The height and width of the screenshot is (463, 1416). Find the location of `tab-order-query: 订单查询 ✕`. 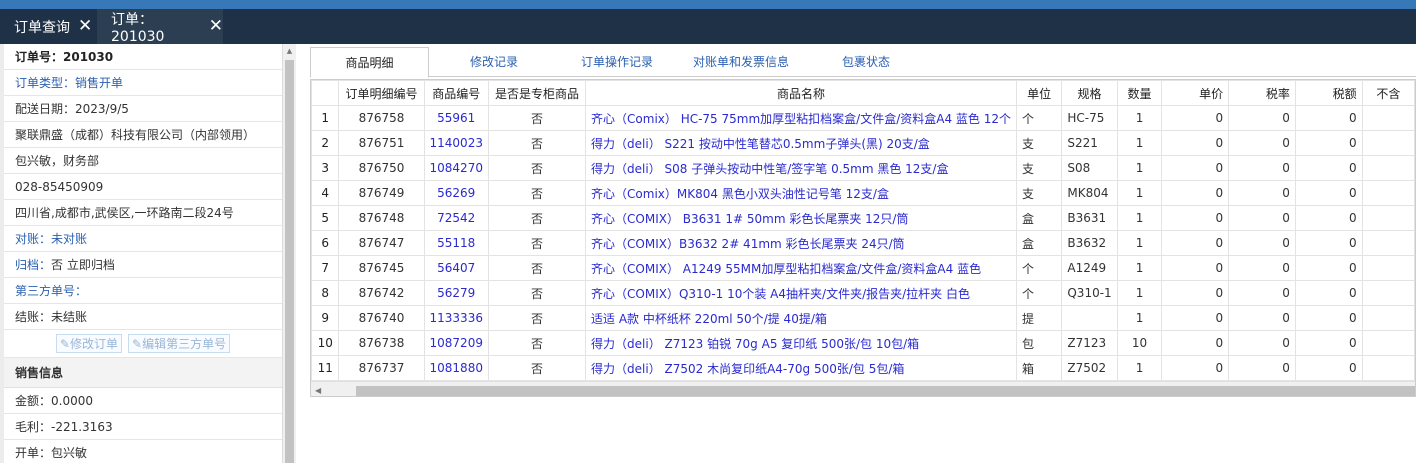

tab-order-query: 订单查询 ✕ is located at coordinates (48, 26).